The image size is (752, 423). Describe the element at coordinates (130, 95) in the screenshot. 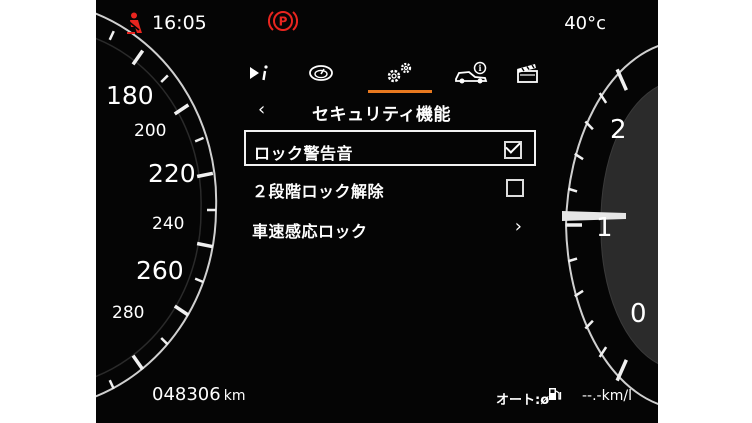

I see `speed-label: 180` at that location.